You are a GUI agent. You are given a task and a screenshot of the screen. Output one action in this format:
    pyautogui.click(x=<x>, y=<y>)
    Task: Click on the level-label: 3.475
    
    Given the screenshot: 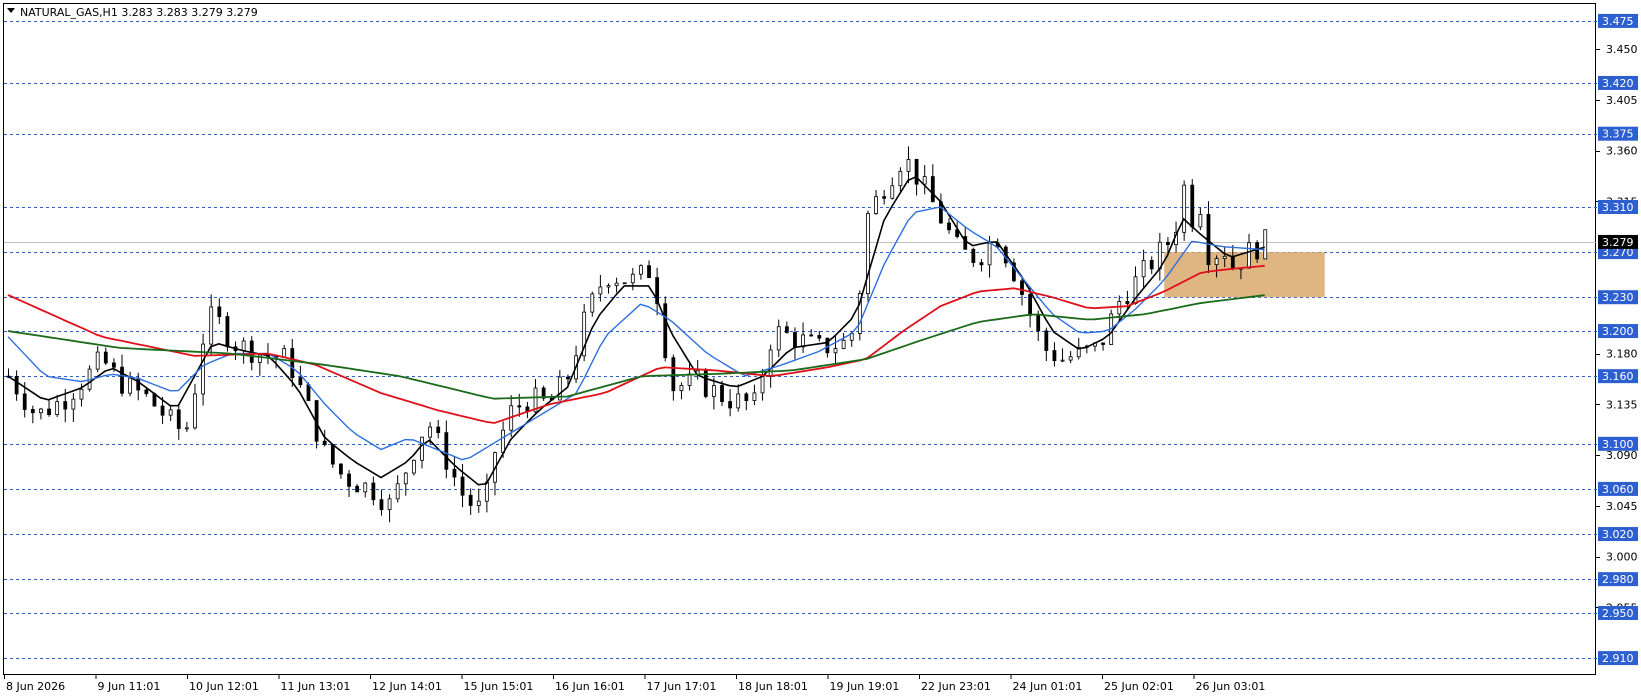 What is the action you would take?
    pyautogui.click(x=1618, y=20)
    